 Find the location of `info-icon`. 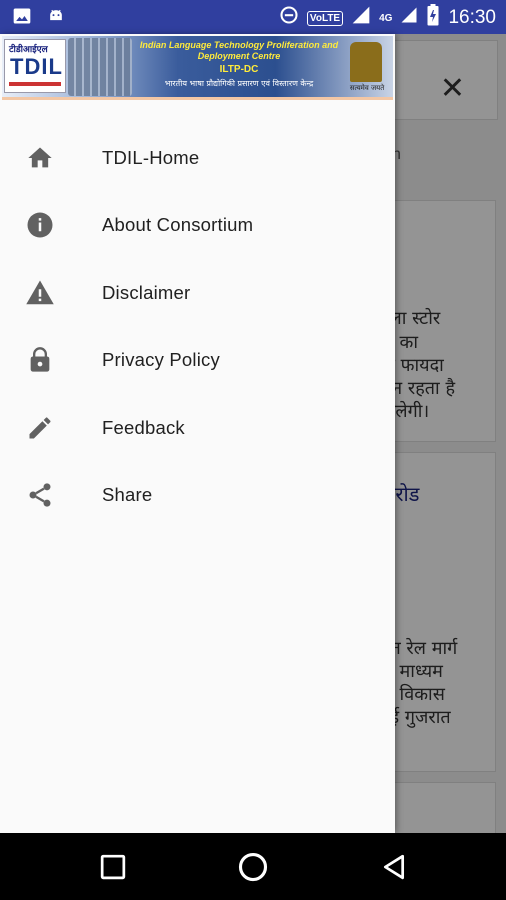

info-icon is located at coordinates (40, 225).